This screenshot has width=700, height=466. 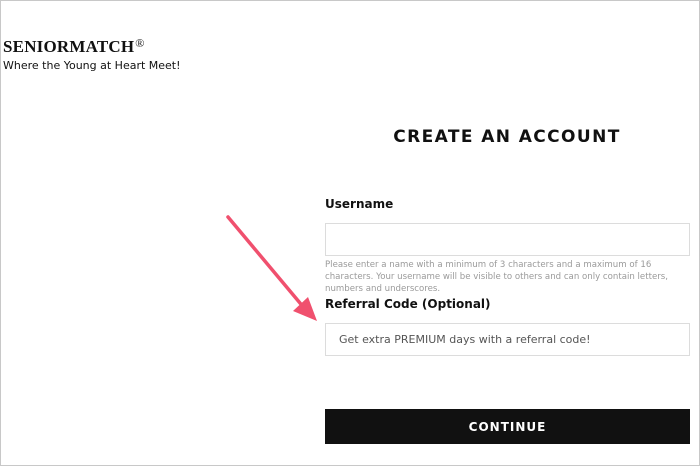 I want to click on brand-name: SENIORMATCH®, so click(x=92, y=46).